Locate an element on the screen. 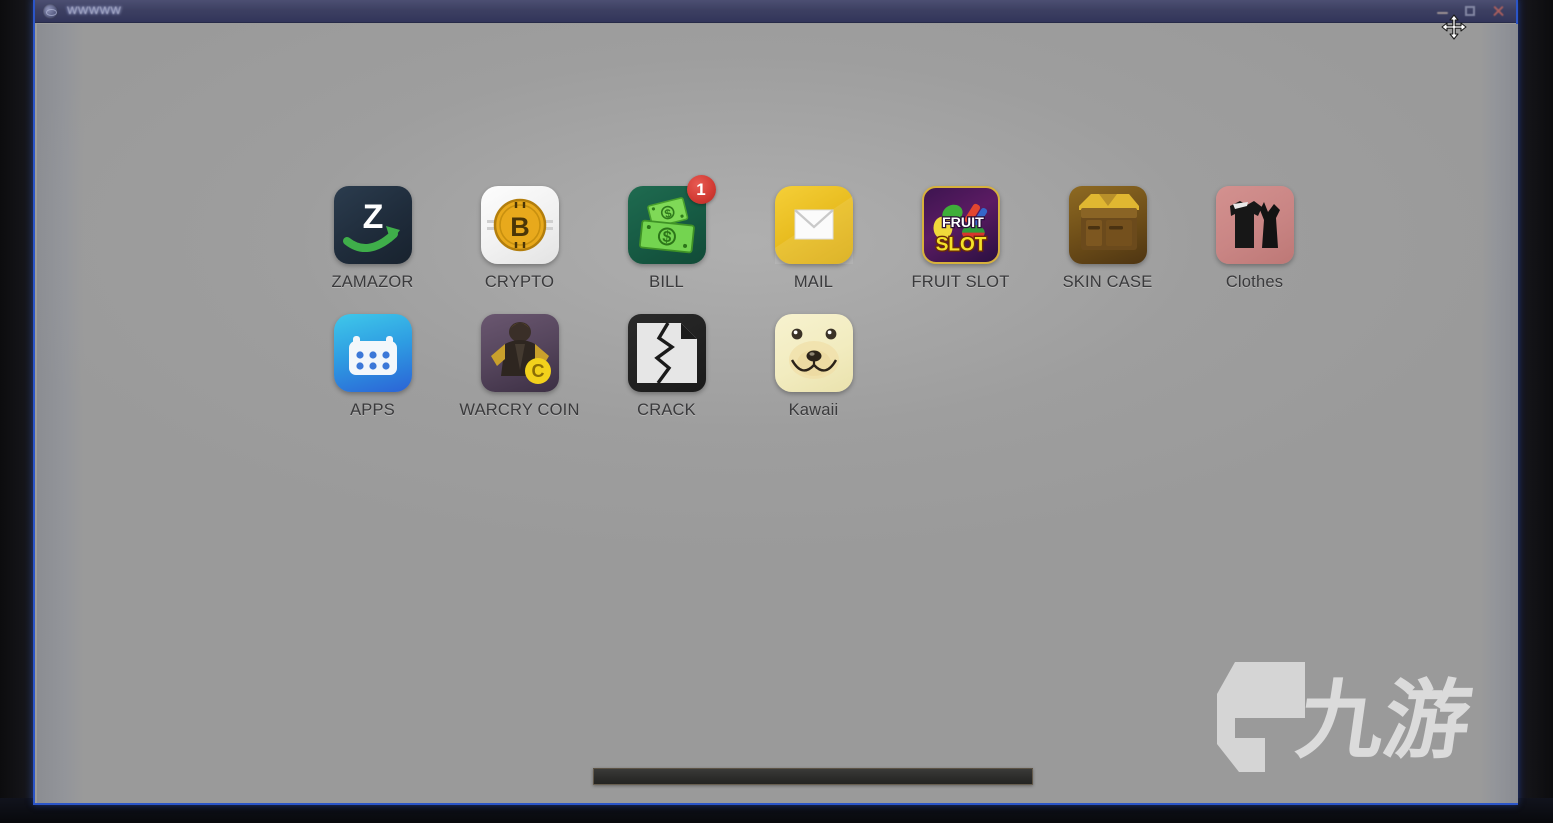 The width and height of the screenshot is (1553, 823). bezel-left is located at coordinates (16, 411).